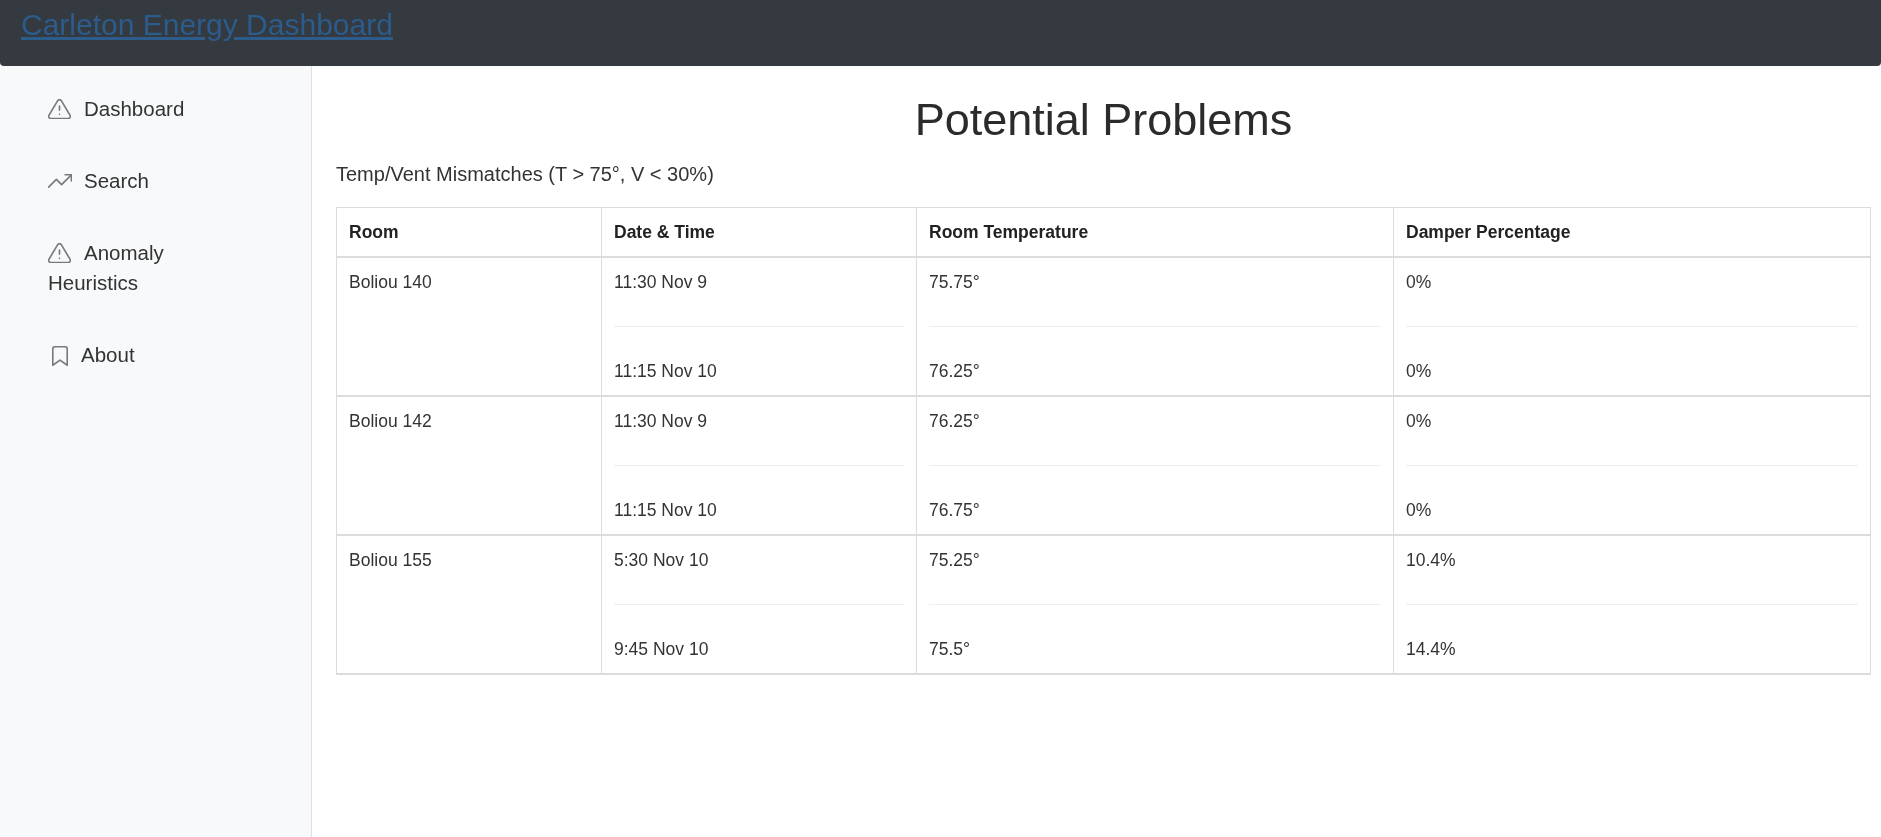 The height and width of the screenshot is (837, 1881). Describe the element at coordinates (1103, 120) in the screenshot. I see `page-title: Potential Problems` at that location.